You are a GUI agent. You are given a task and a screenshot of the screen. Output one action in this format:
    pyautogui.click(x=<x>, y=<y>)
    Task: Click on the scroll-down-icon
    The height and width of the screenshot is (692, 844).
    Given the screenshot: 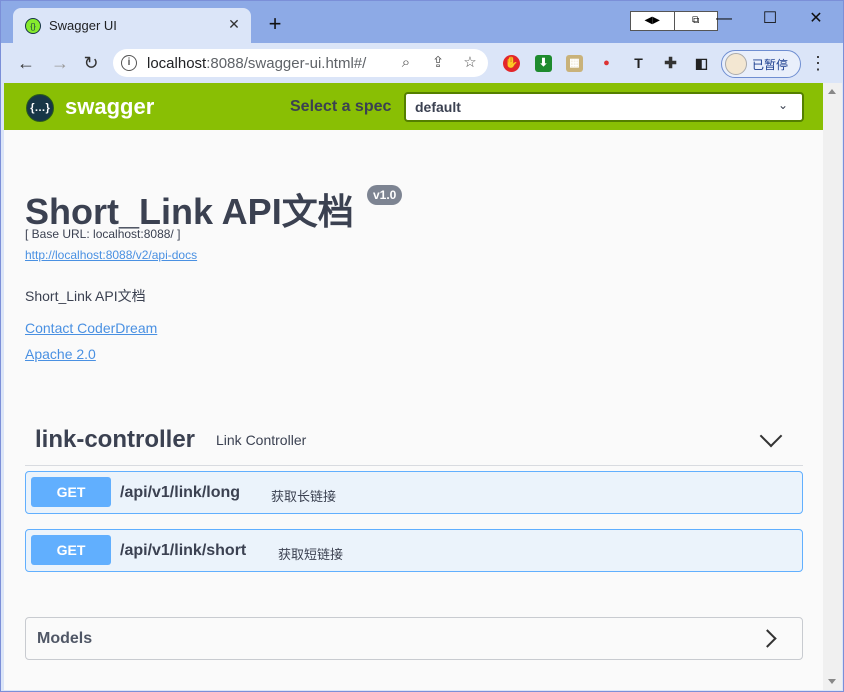 What is the action you would take?
    pyautogui.click(x=832, y=681)
    